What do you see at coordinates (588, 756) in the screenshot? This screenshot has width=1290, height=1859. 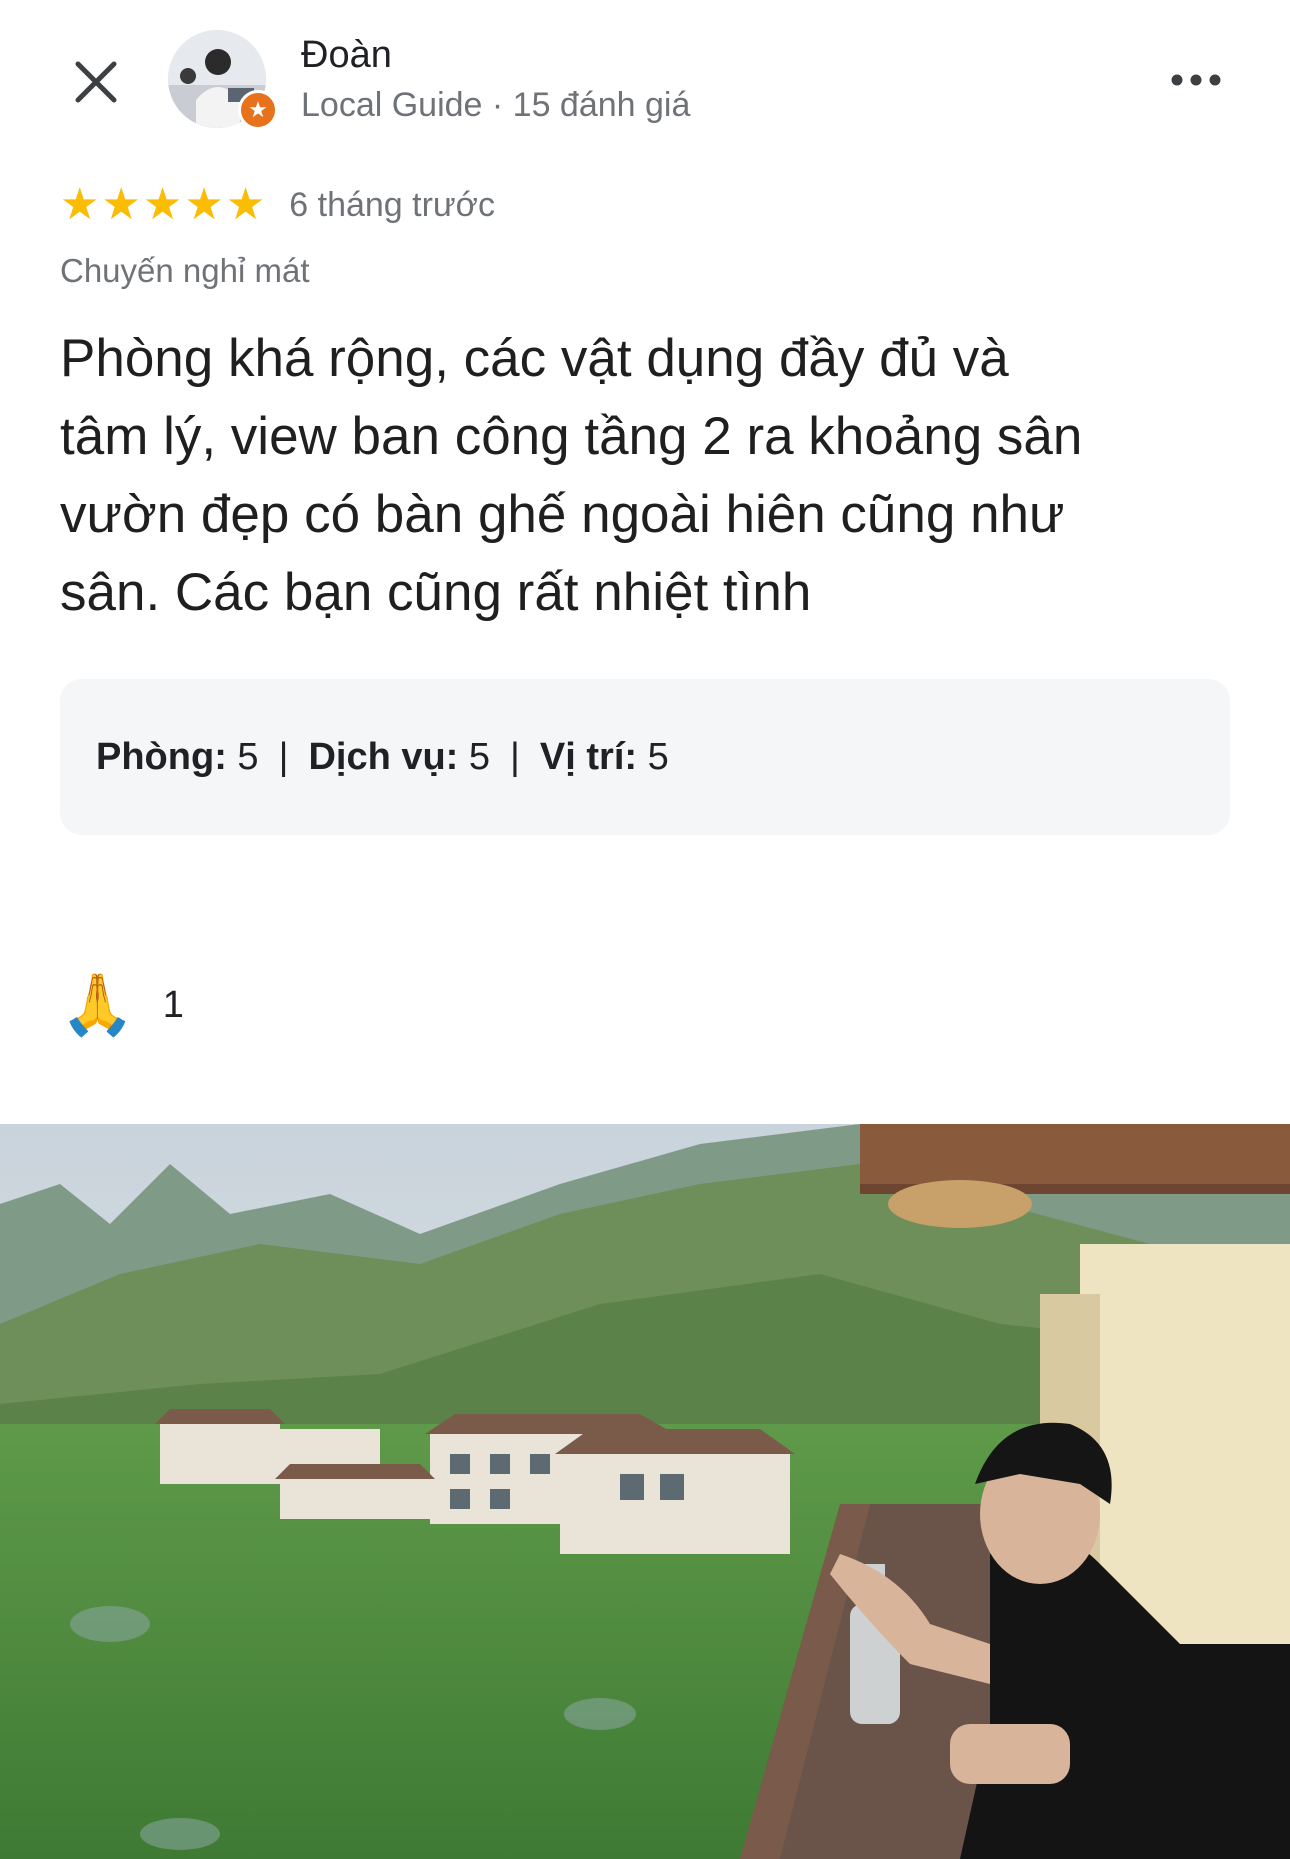 I see `location-label: Vị trí:` at bounding box center [588, 756].